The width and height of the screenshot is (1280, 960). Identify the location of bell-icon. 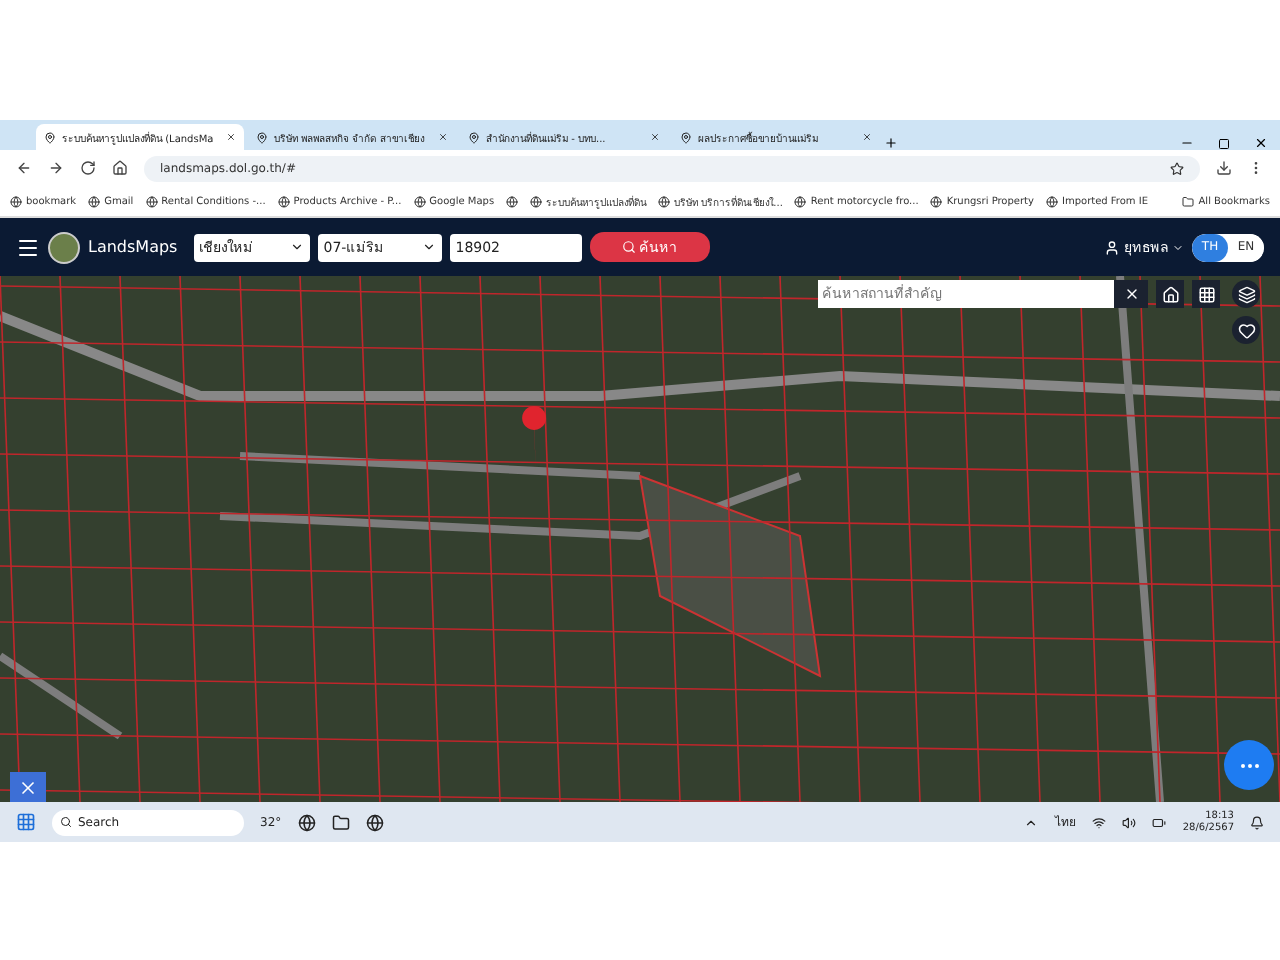
(1257, 822).